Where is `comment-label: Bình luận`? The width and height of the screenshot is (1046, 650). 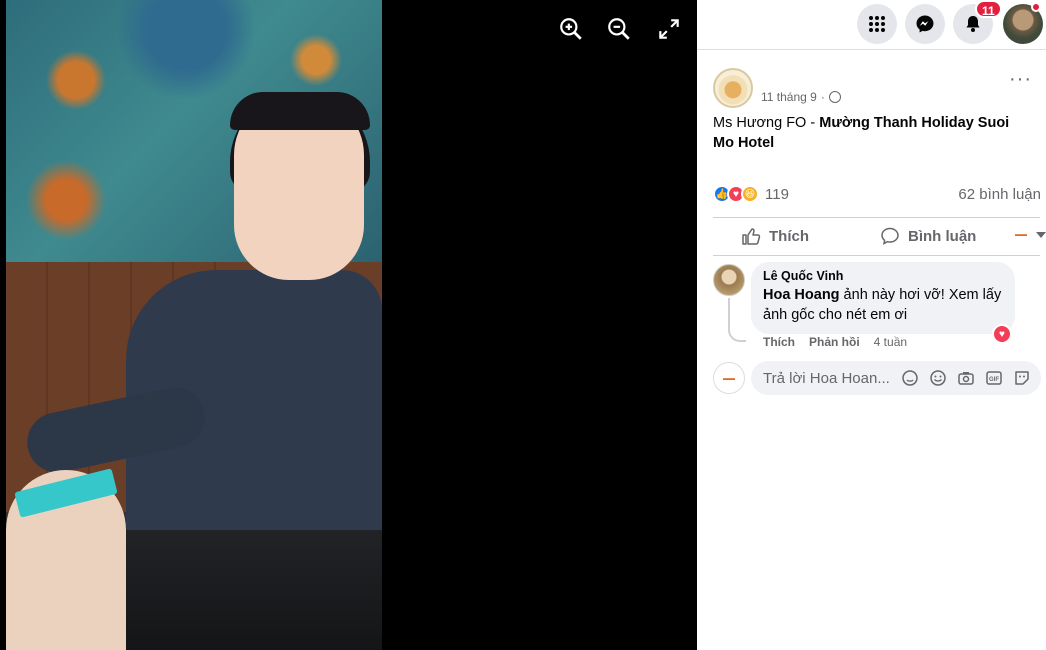
comment-label: Bình luận is located at coordinates (942, 236).